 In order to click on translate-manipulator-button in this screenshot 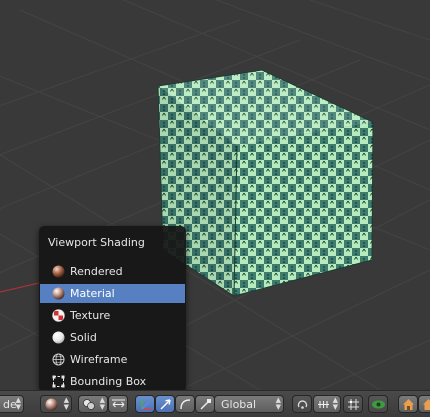, I will do `click(165, 404)`.